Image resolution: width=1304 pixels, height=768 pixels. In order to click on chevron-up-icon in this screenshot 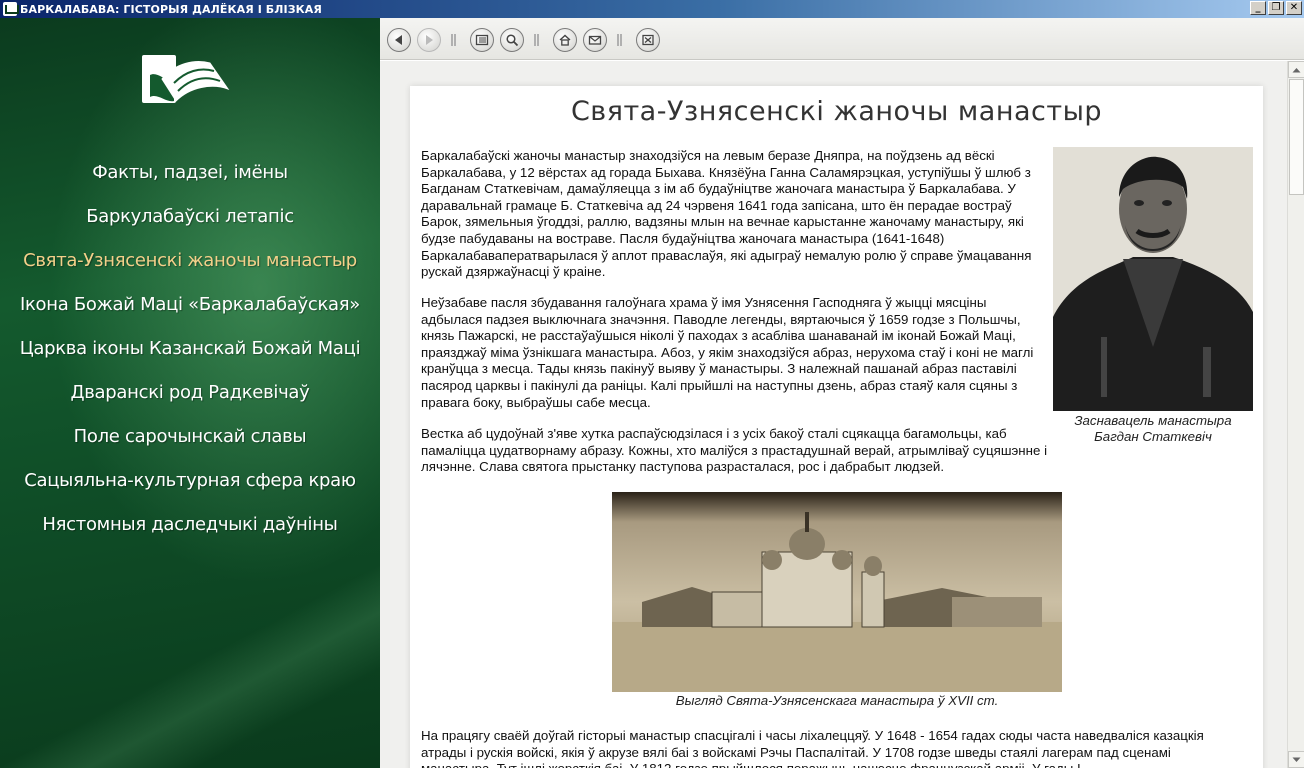, I will do `click(1296, 69)`.